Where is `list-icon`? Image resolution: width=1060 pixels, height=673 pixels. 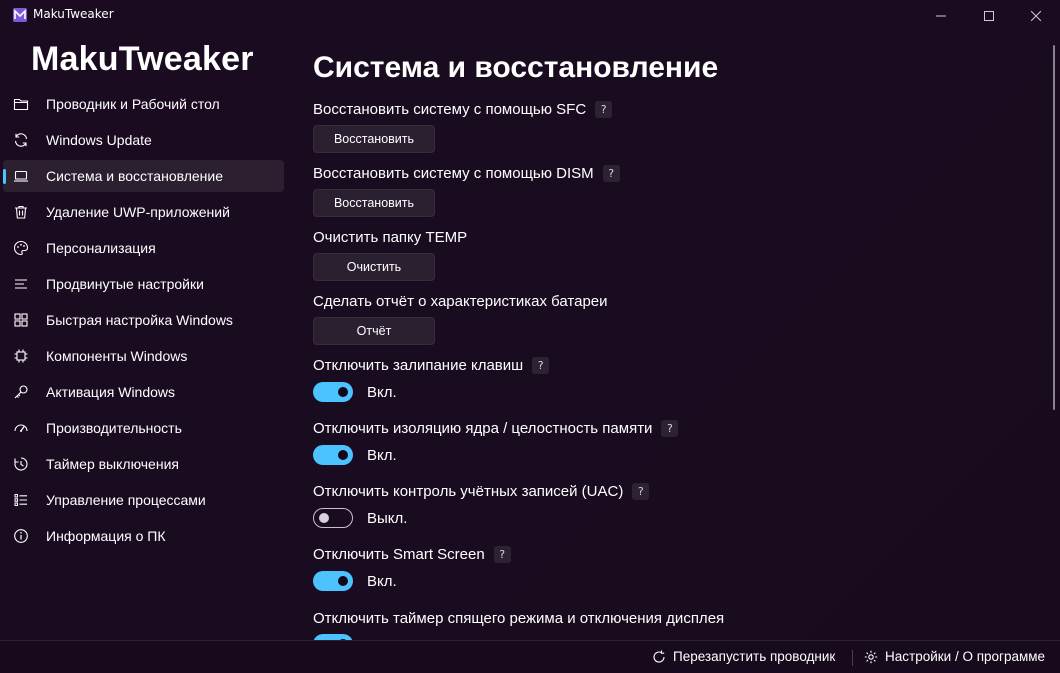
list-icon is located at coordinates (21, 500).